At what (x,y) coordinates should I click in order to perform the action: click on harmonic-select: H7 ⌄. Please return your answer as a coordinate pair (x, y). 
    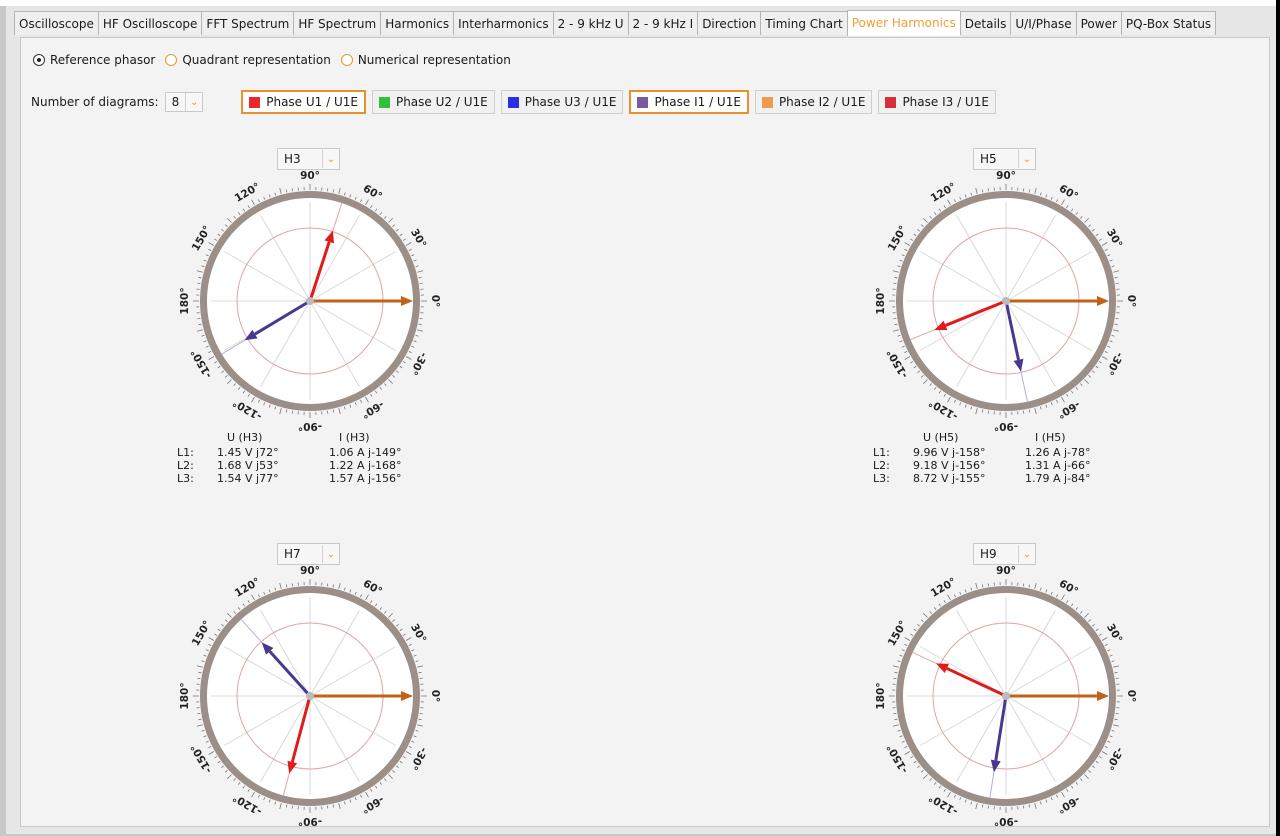
    Looking at the image, I should click on (308, 554).